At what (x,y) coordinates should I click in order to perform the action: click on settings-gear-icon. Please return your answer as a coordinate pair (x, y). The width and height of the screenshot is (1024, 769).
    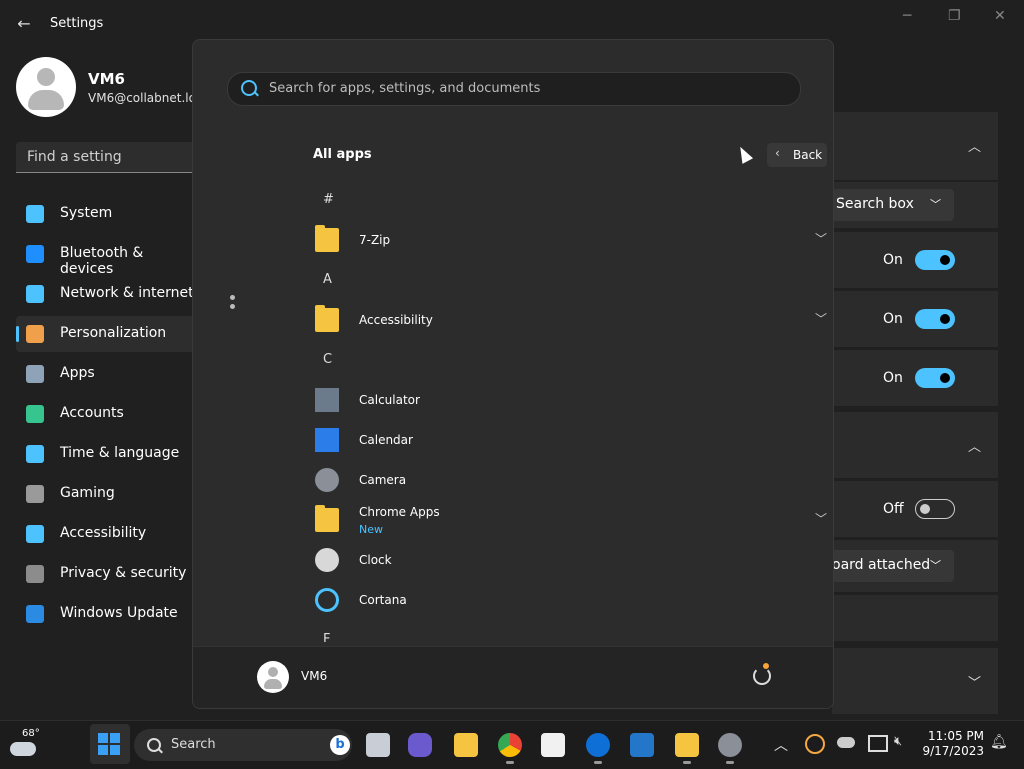
    Looking at the image, I should click on (730, 745).